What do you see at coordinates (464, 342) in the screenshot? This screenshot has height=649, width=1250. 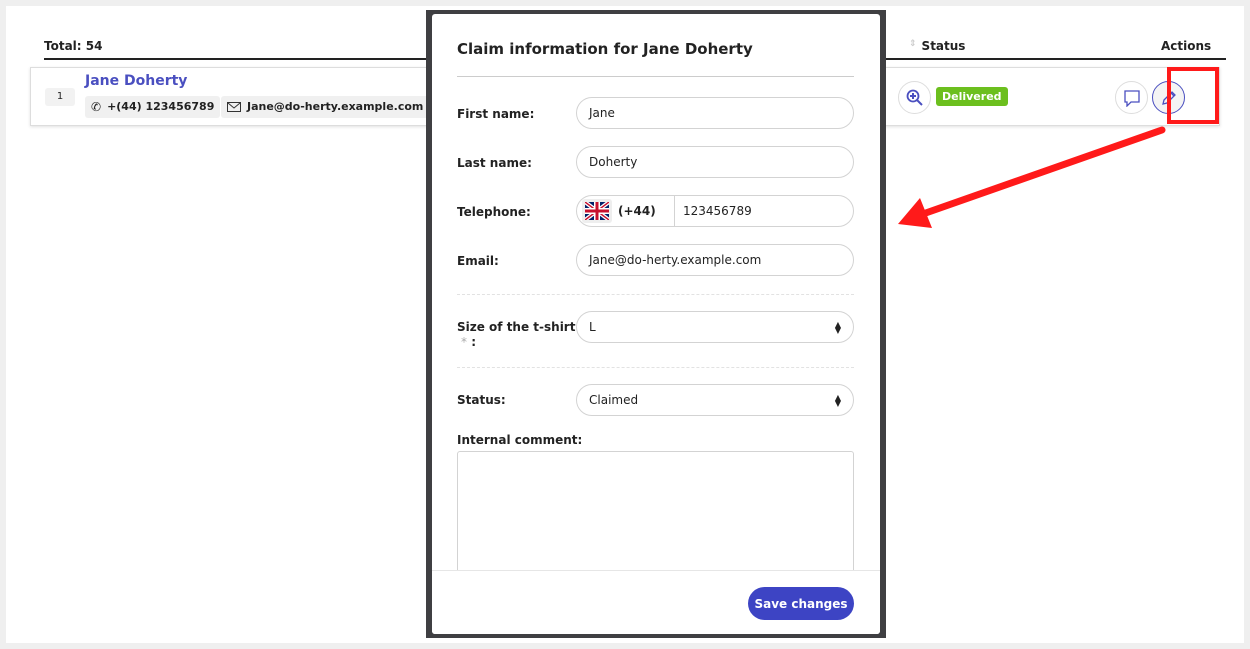 I see `required-mark: *` at bounding box center [464, 342].